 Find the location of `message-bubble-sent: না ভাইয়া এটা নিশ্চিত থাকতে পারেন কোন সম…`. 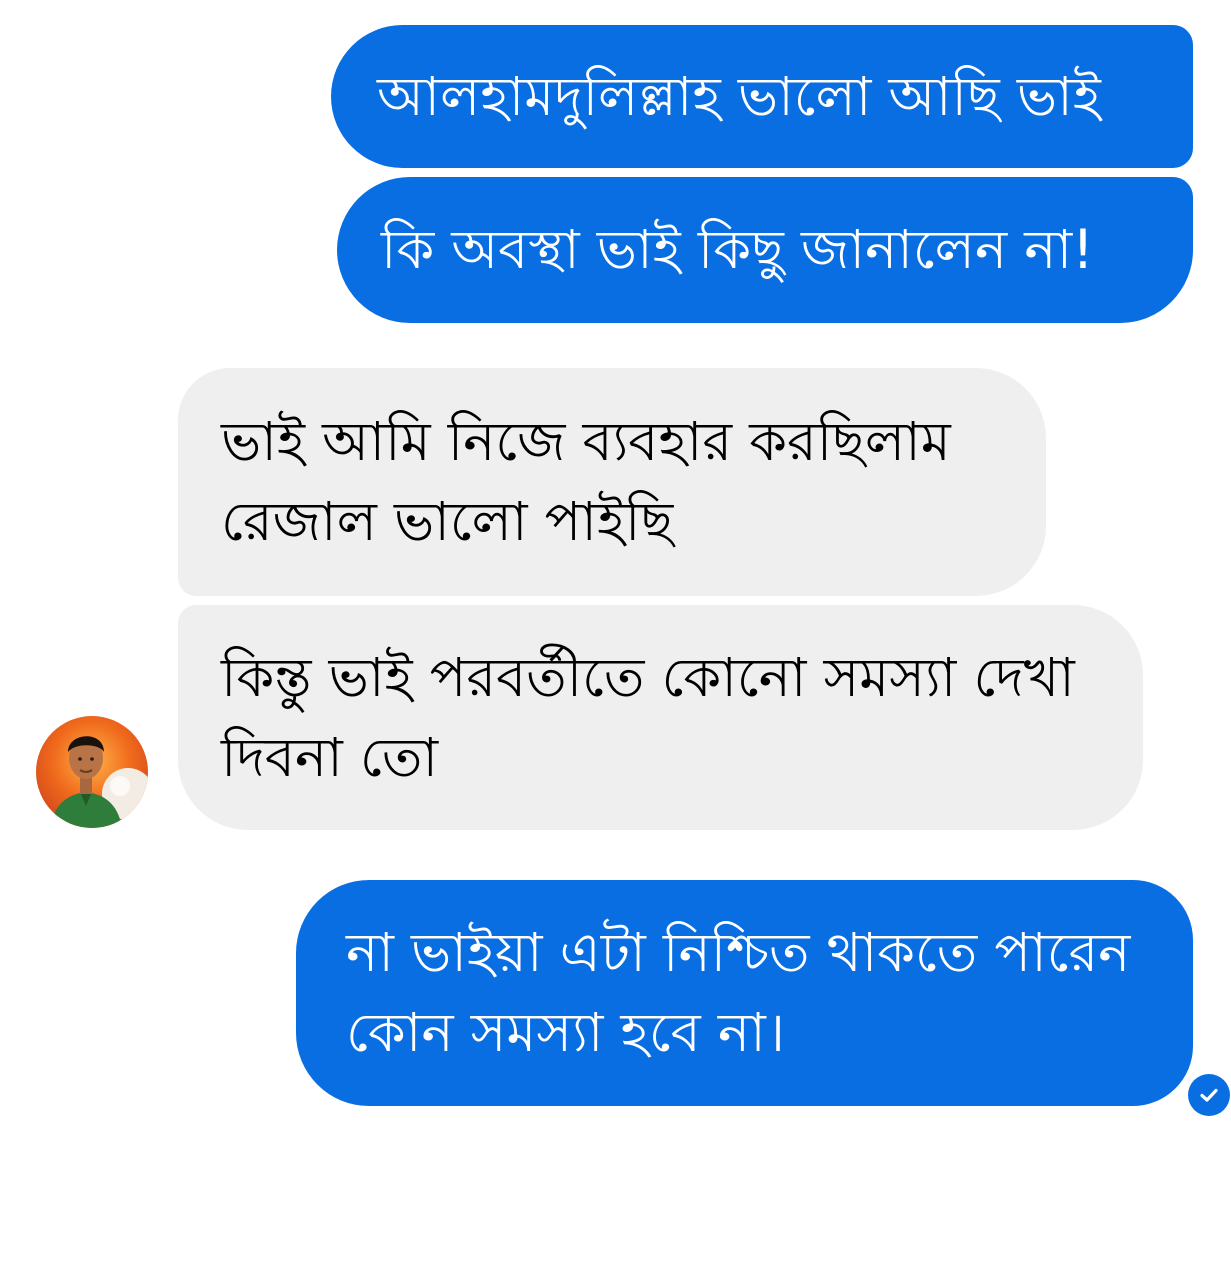

message-bubble-sent: না ভাইয়া এটা নিশ্চিত থাকতে পারেন কোন সম… is located at coordinates (744, 993).